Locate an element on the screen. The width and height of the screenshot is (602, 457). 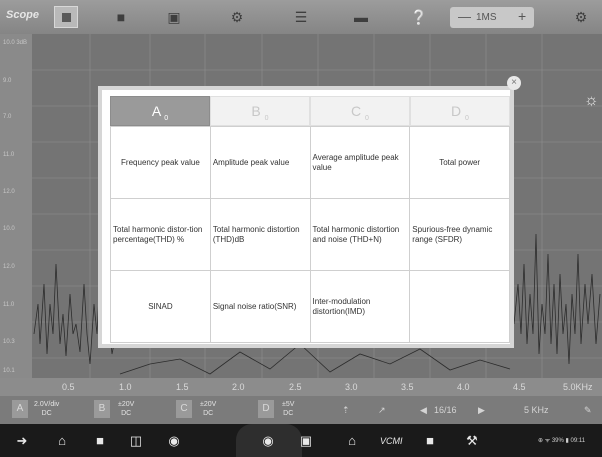
channel-tabs: A 0 B 0 C 0 D 0 is located at coordinates (310, 111).